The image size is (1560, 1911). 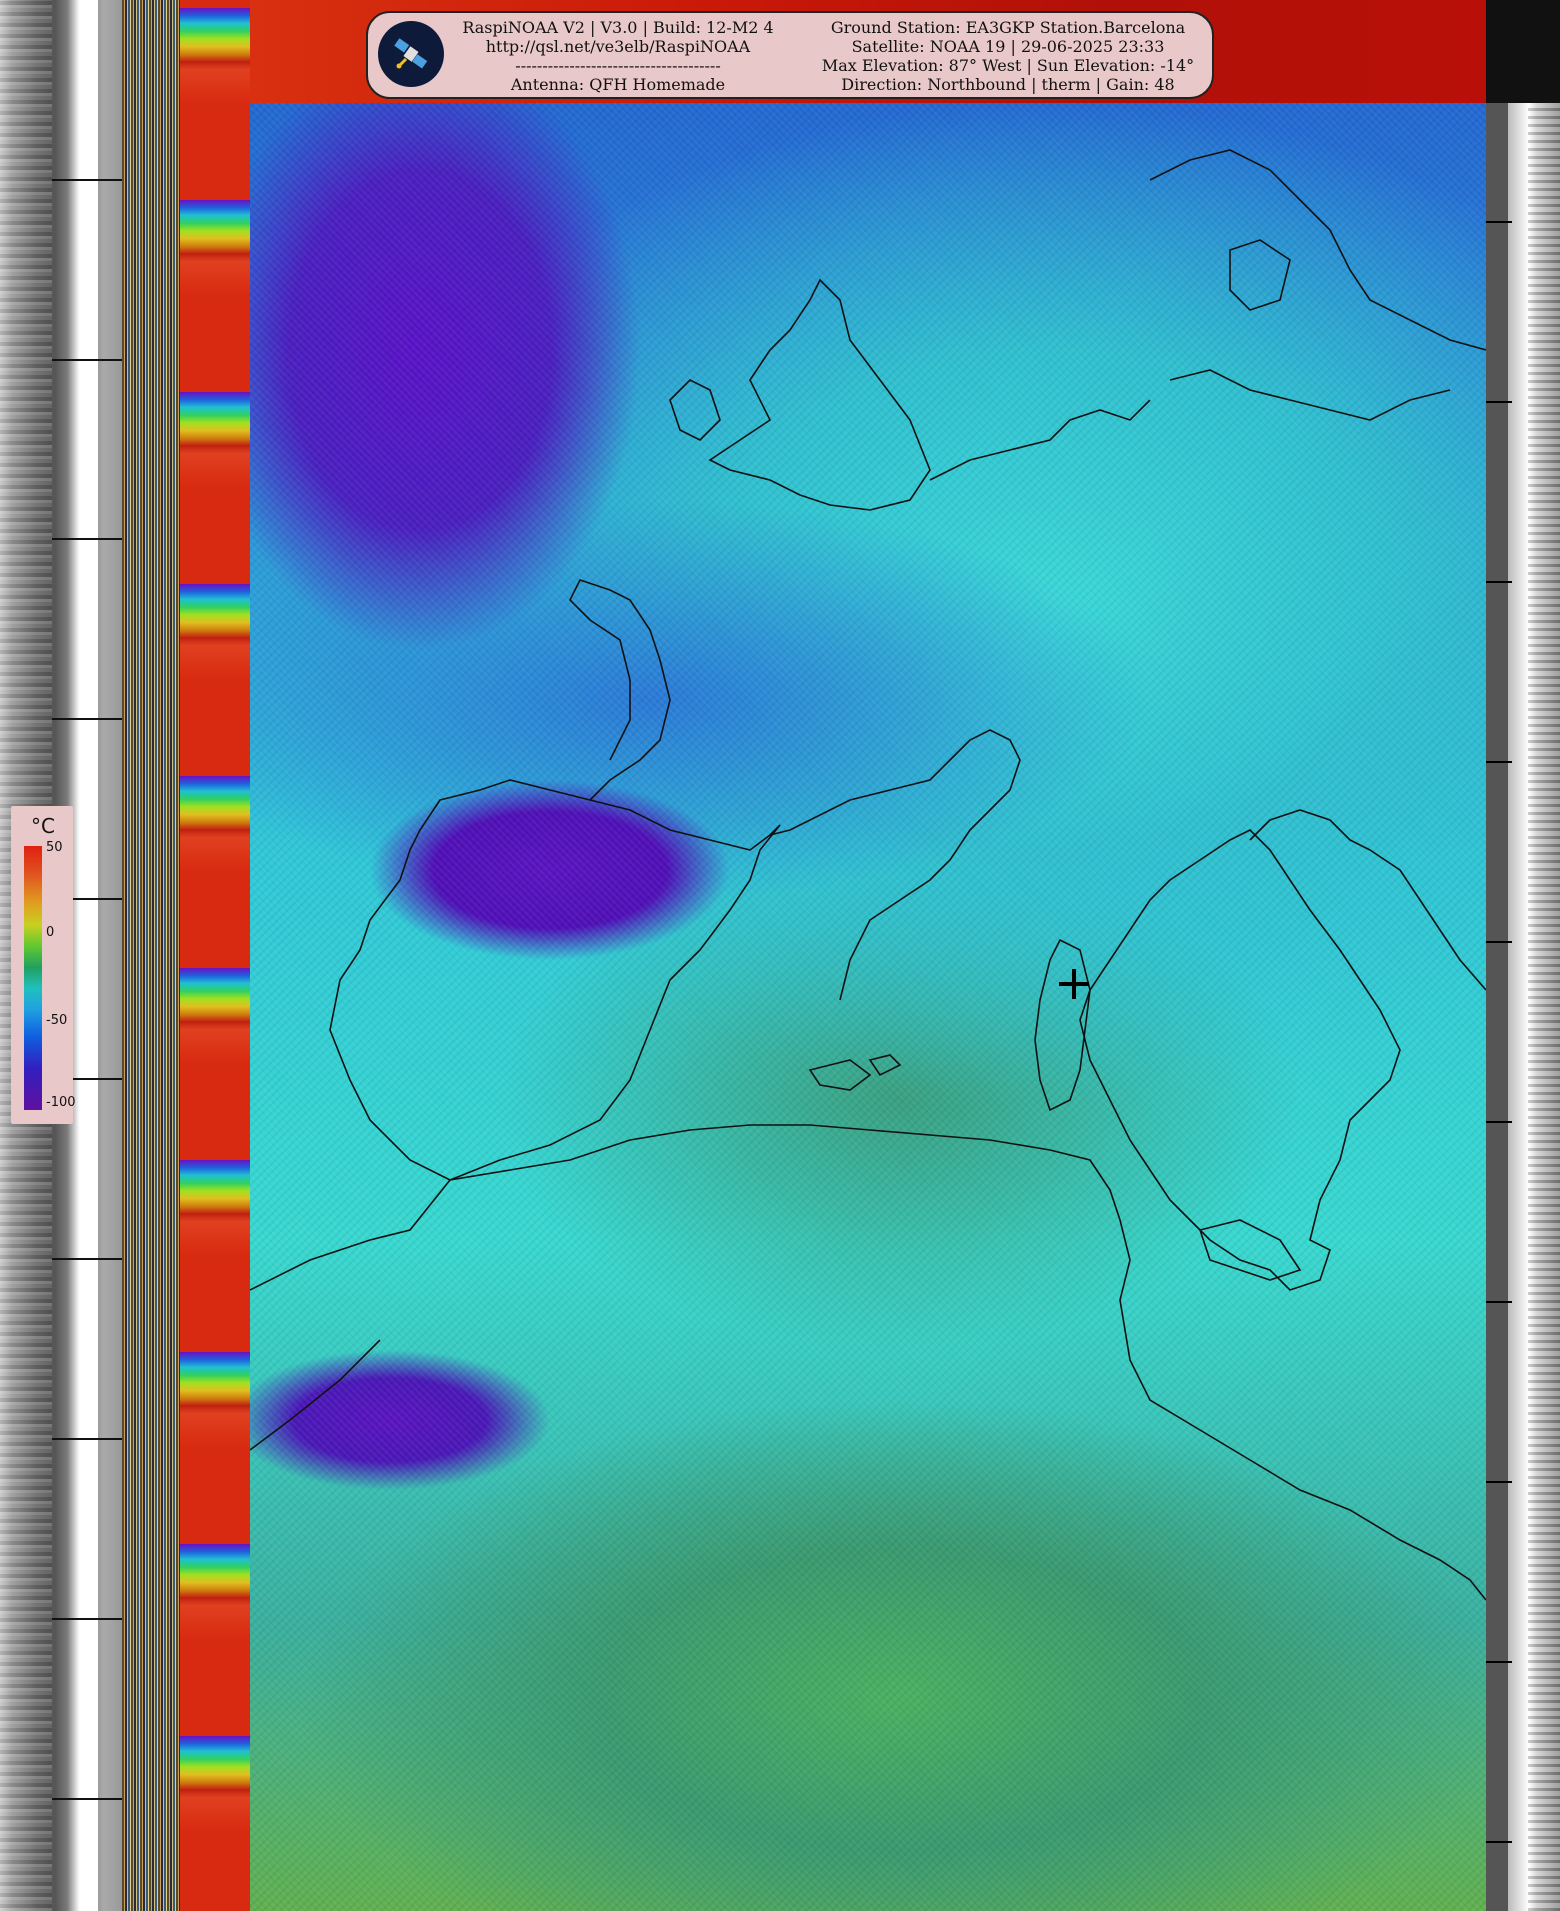 I want to click on satellite-icon, so click(x=411, y=53).